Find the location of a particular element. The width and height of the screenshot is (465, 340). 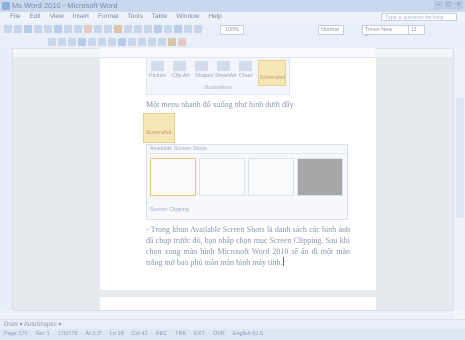

tables-borders-icon is located at coordinates (168, 29).